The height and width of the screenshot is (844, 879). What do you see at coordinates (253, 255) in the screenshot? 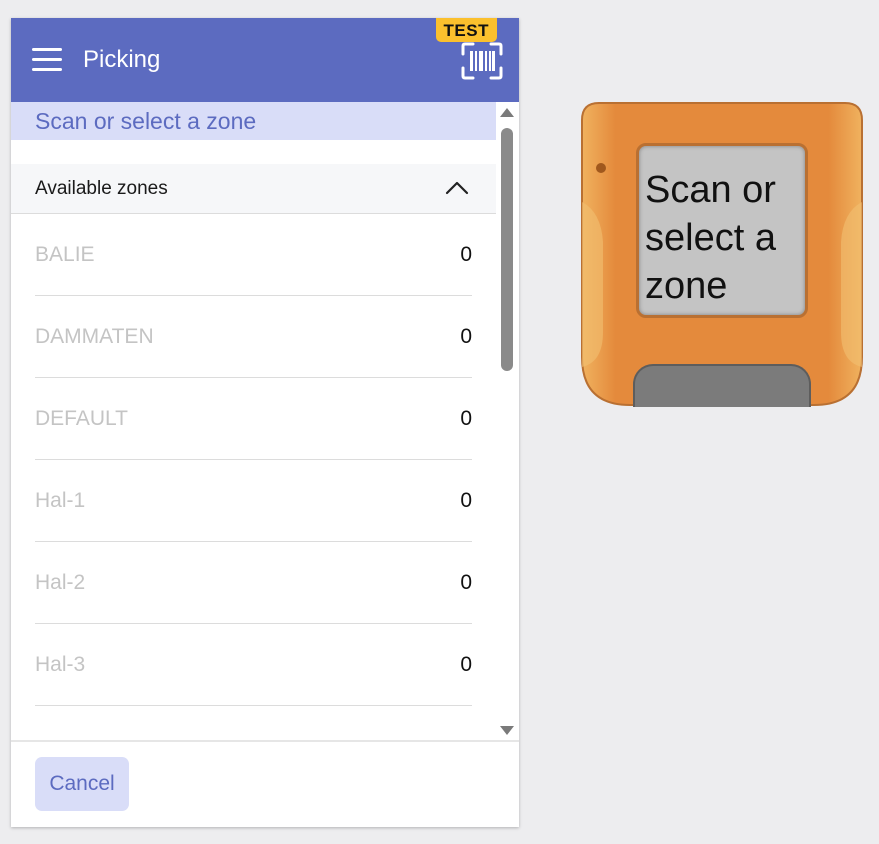
I see `zone-row: BALIE 0` at bounding box center [253, 255].